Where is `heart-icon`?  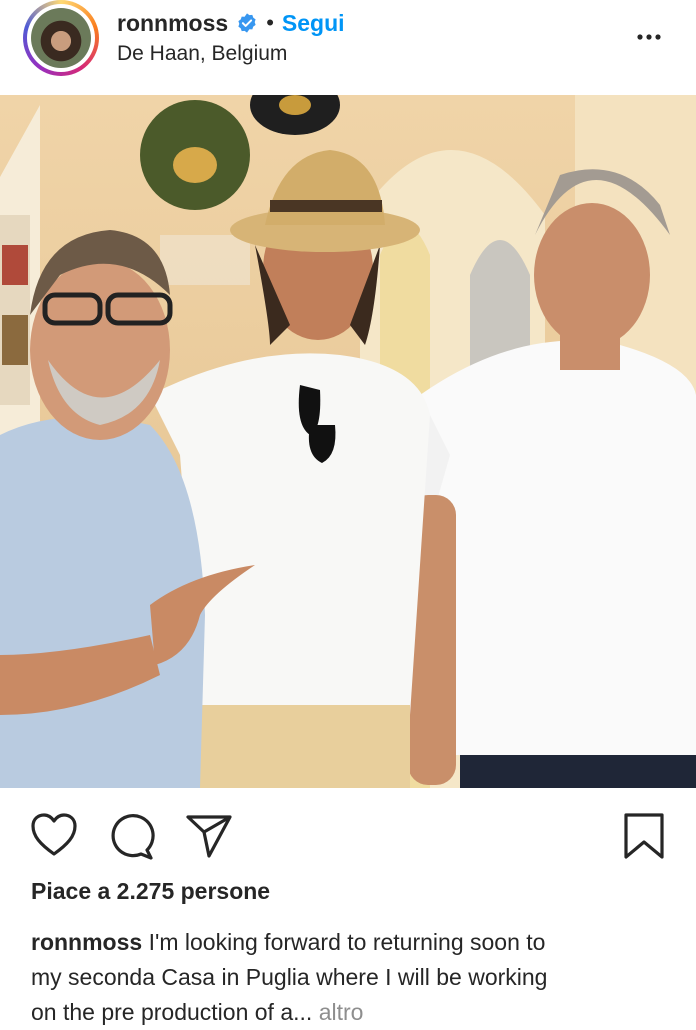
heart-icon is located at coordinates (54, 835).